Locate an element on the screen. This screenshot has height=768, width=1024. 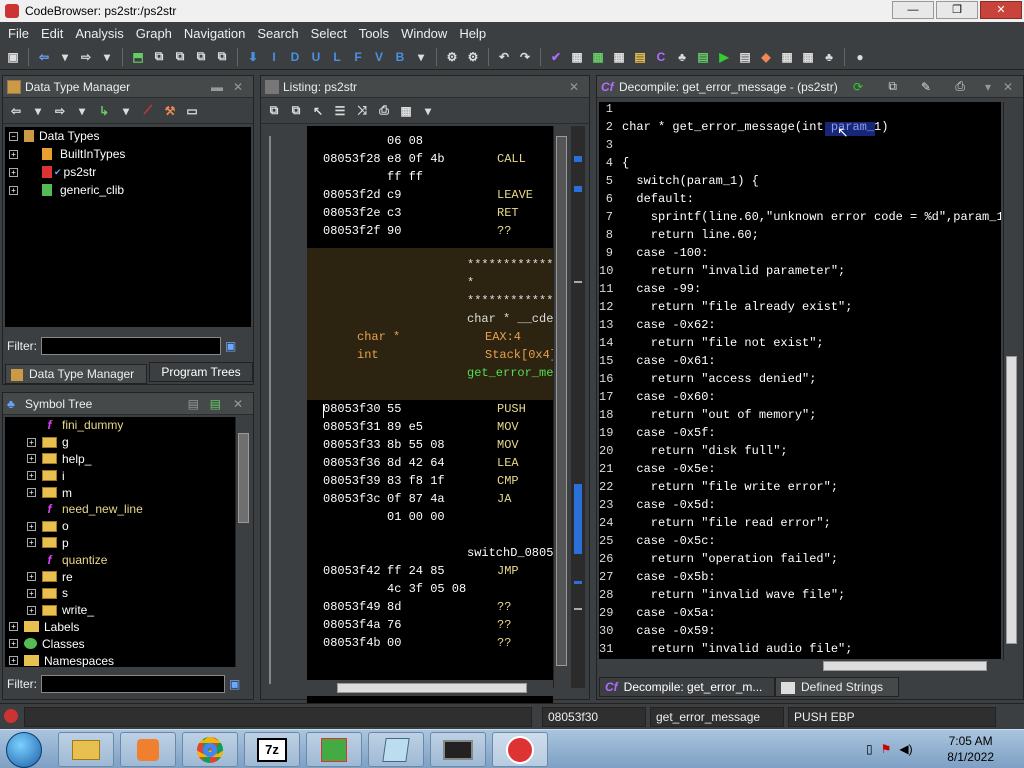
forward-icon: ⇨ is located at coordinates (86, 57).